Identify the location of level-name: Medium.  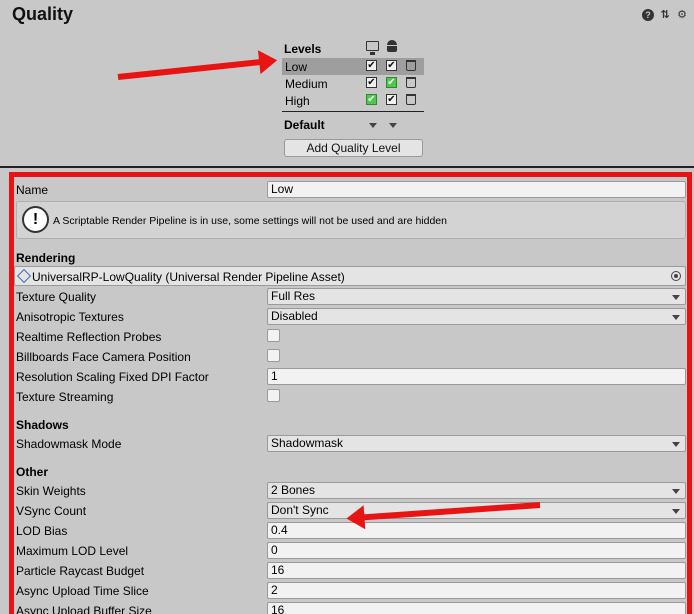
(306, 84).